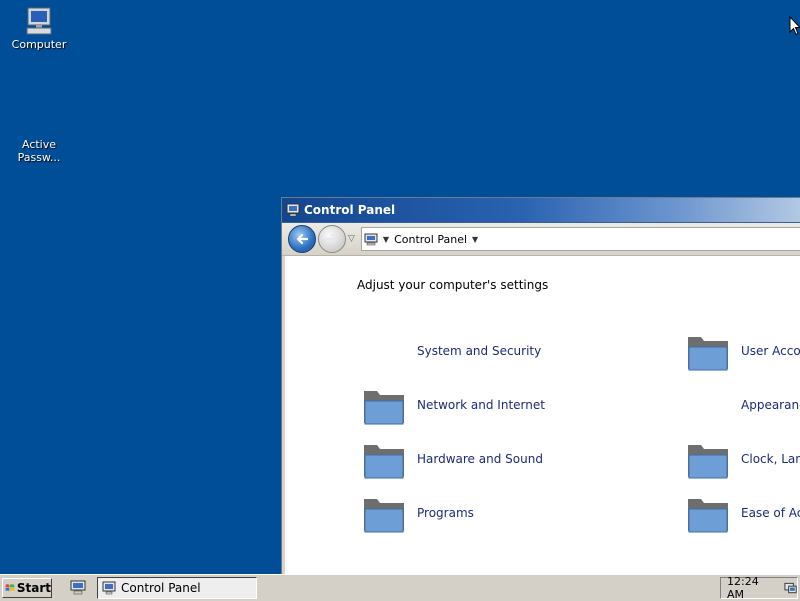 This screenshot has height=601, width=800. What do you see at coordinates (580, 239) in the screenshot?
I see `address-bar: ▼ Control Panel ▼` at bounding box center [580, 239].